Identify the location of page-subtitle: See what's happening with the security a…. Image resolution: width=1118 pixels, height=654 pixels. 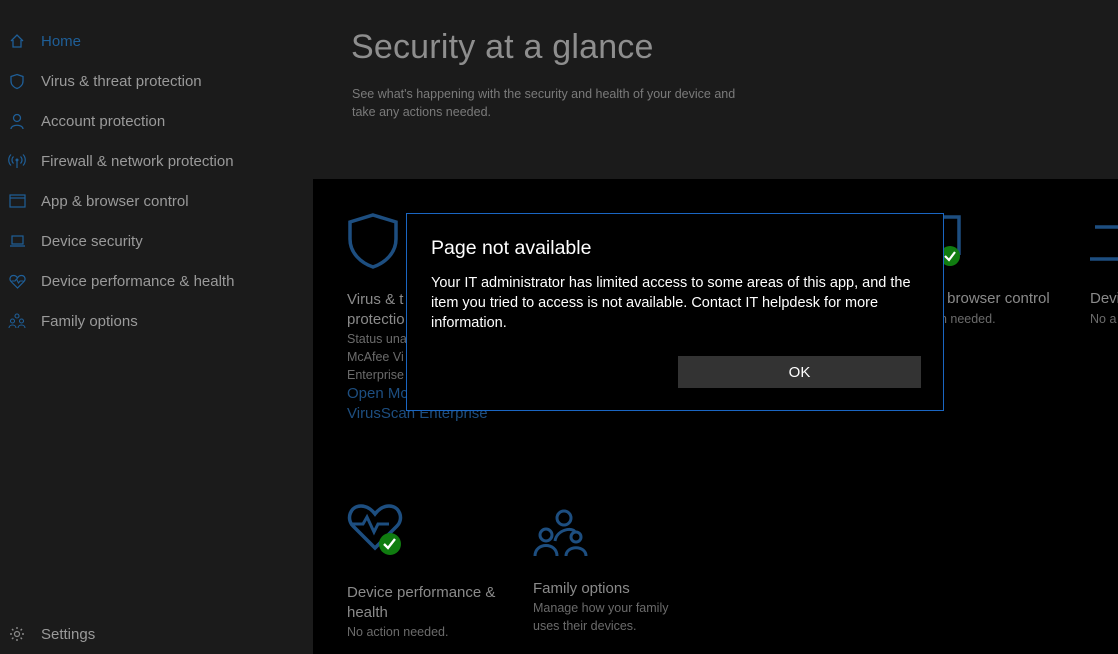
(544, 103).